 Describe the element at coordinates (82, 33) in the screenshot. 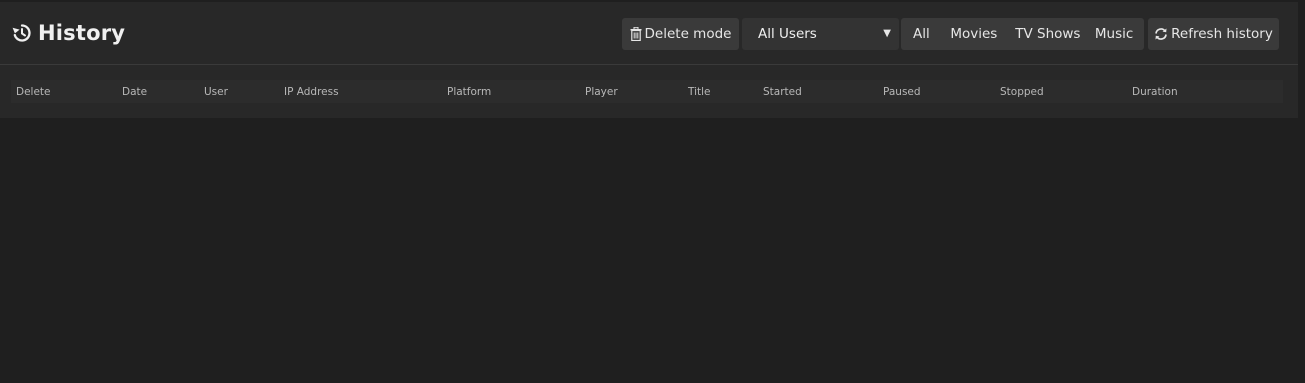

I see `page-title: History` at that location.